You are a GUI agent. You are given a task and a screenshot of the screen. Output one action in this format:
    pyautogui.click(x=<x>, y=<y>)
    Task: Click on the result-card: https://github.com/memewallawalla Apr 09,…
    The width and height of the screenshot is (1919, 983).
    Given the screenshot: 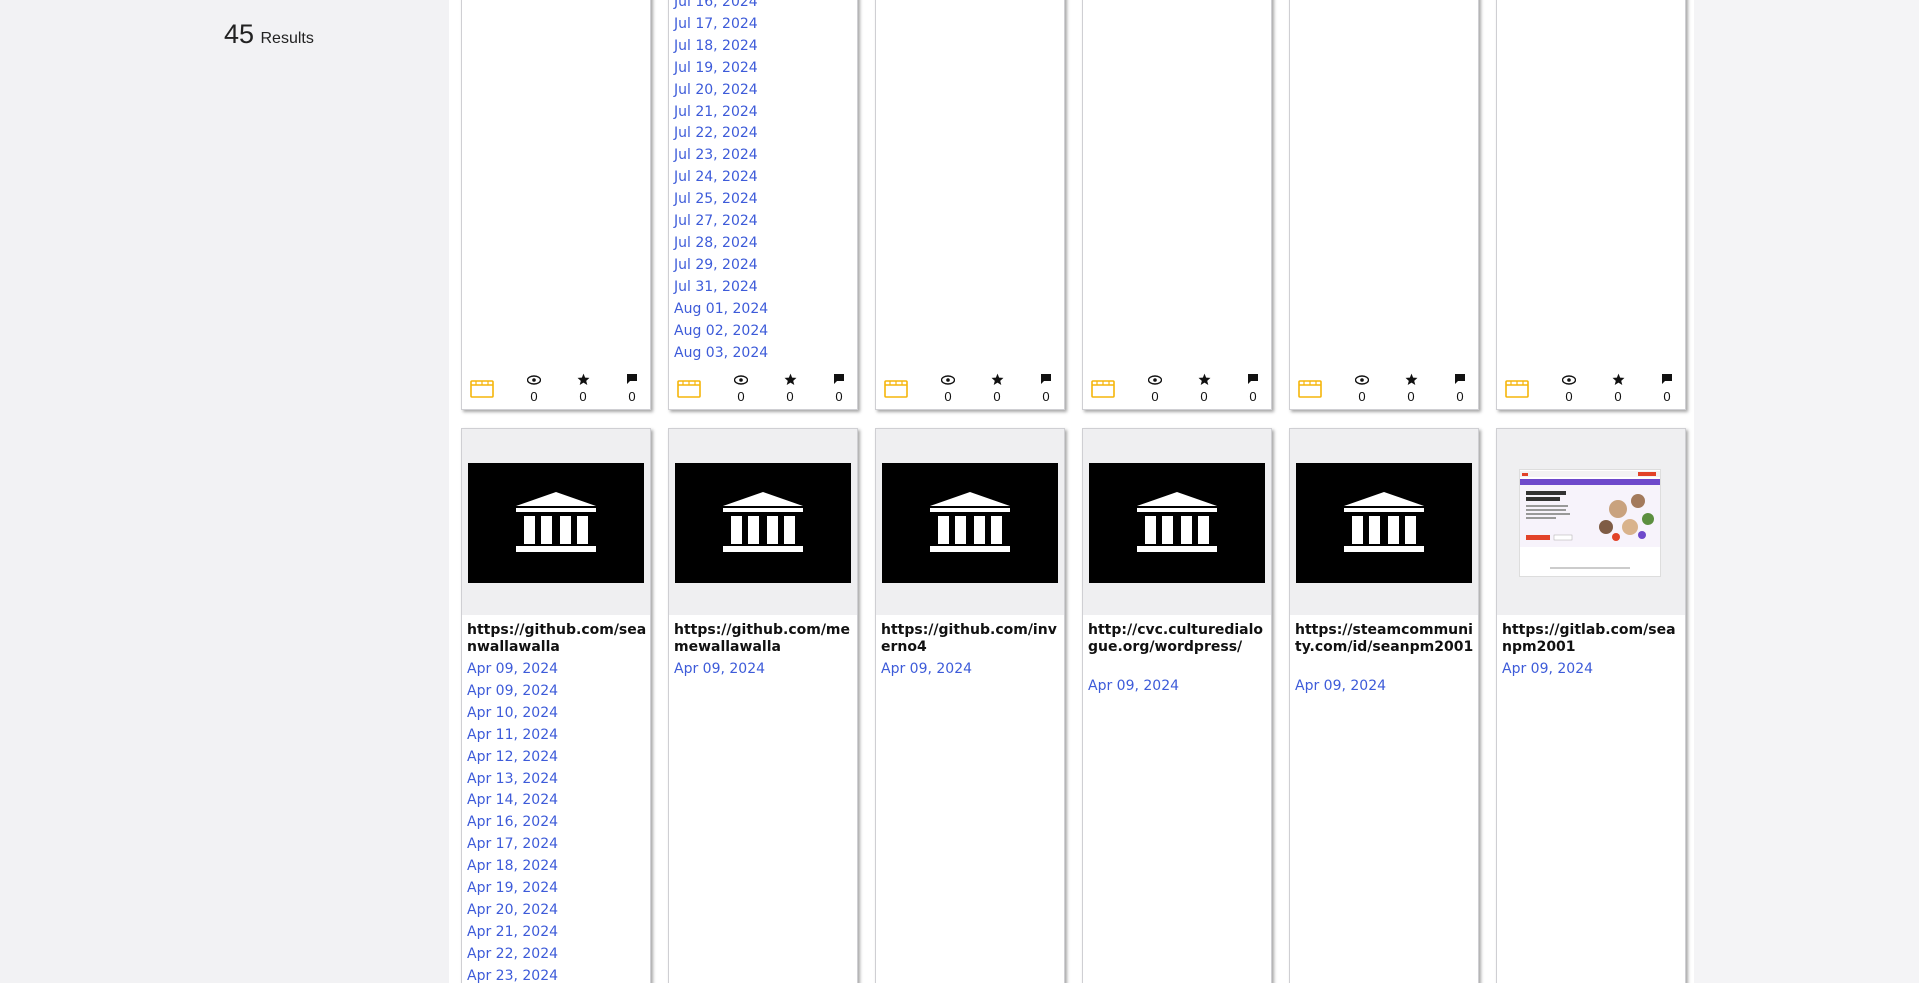 What is the action you would take?
    pyautogui.click(x=763, y=705)
    